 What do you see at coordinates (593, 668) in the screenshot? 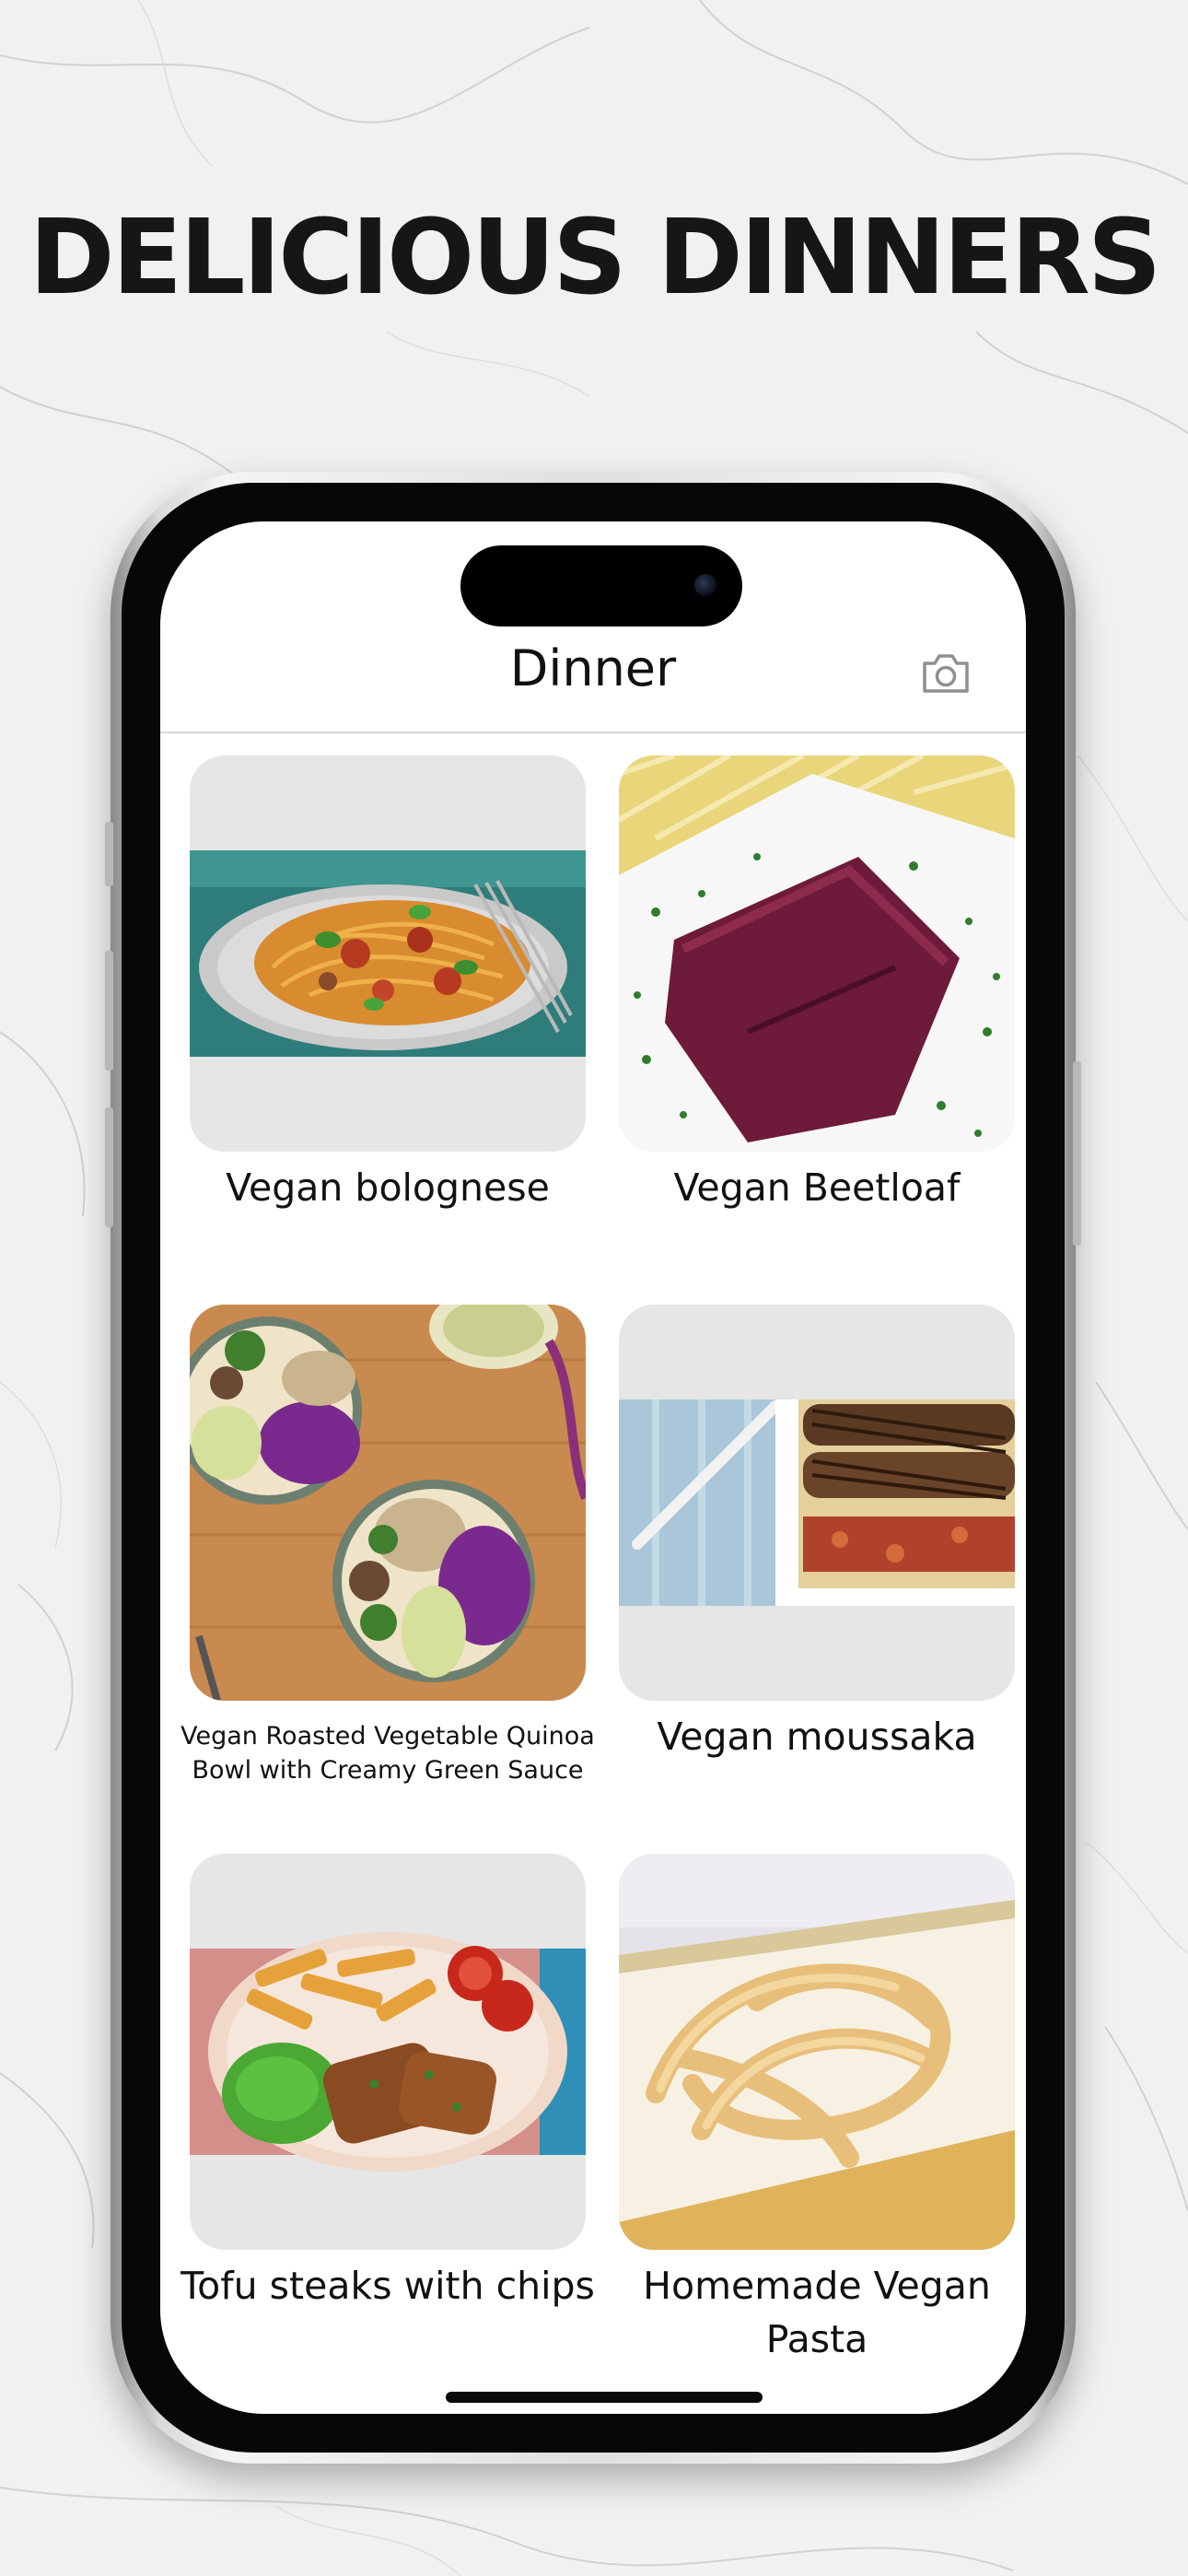
I see `nav-title: Dinner` at bounding box center [593, 668].